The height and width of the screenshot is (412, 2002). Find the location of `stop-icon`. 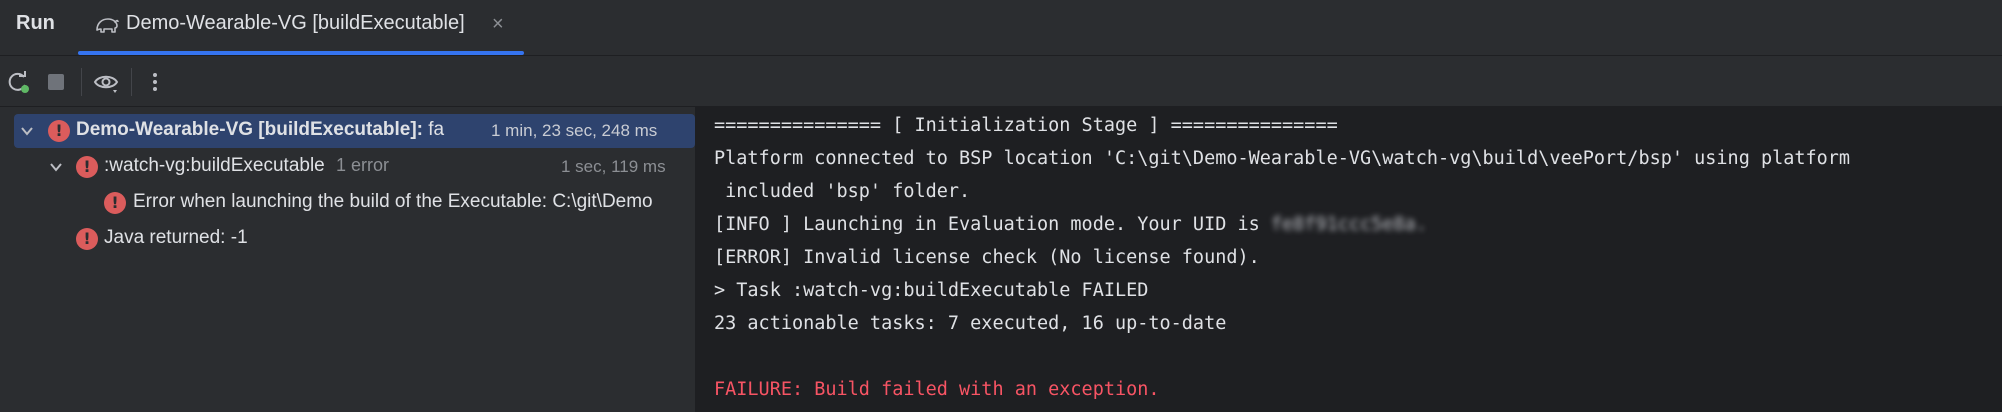

stop-icon is located at coordinates (56, 82).